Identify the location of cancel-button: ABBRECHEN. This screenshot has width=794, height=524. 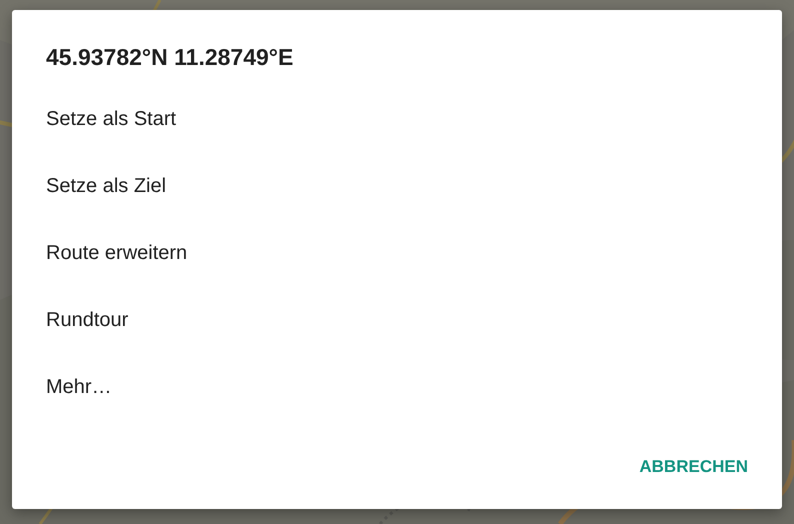
(693, 467).